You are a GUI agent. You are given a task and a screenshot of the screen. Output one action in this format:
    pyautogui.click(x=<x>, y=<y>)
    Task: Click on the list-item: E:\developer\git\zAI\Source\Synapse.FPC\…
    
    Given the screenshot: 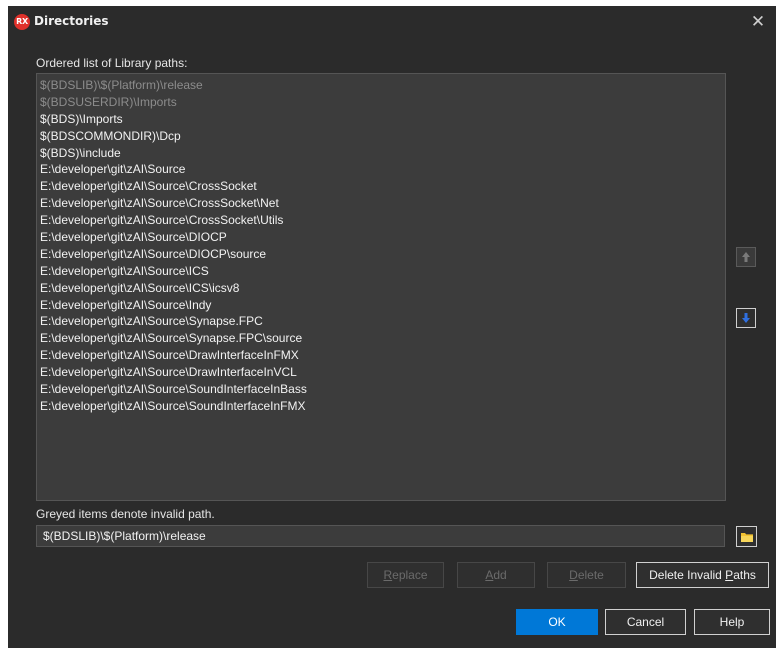 What is the action you would take?
    pyautogui.click(x=381, y=338)
    